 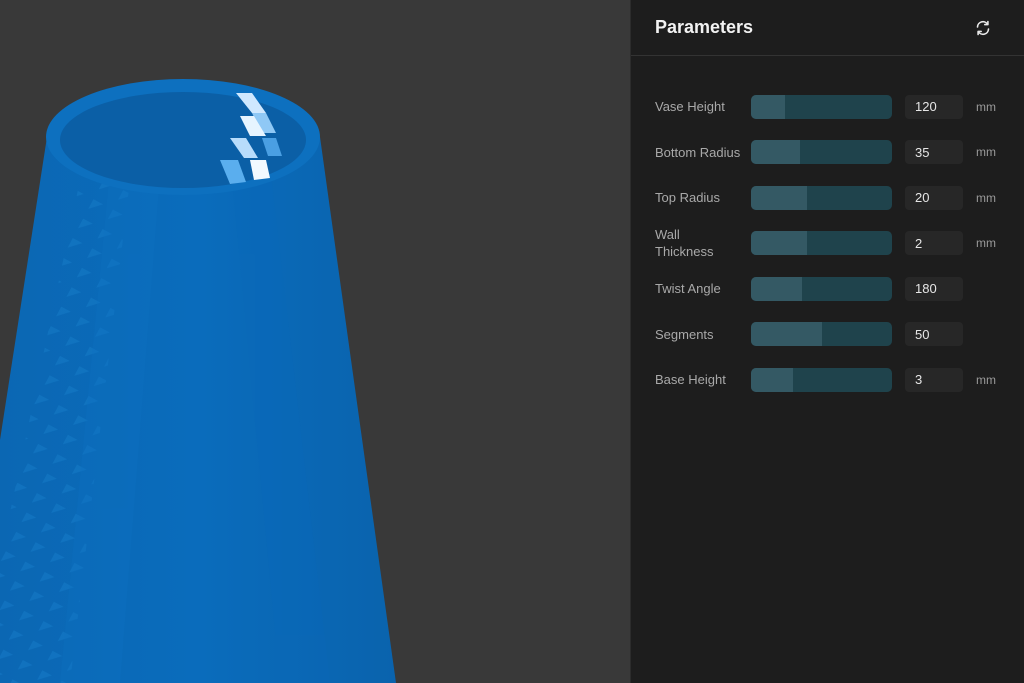 I want to click on bottom-radius-slider, so click(x=821, y=152).